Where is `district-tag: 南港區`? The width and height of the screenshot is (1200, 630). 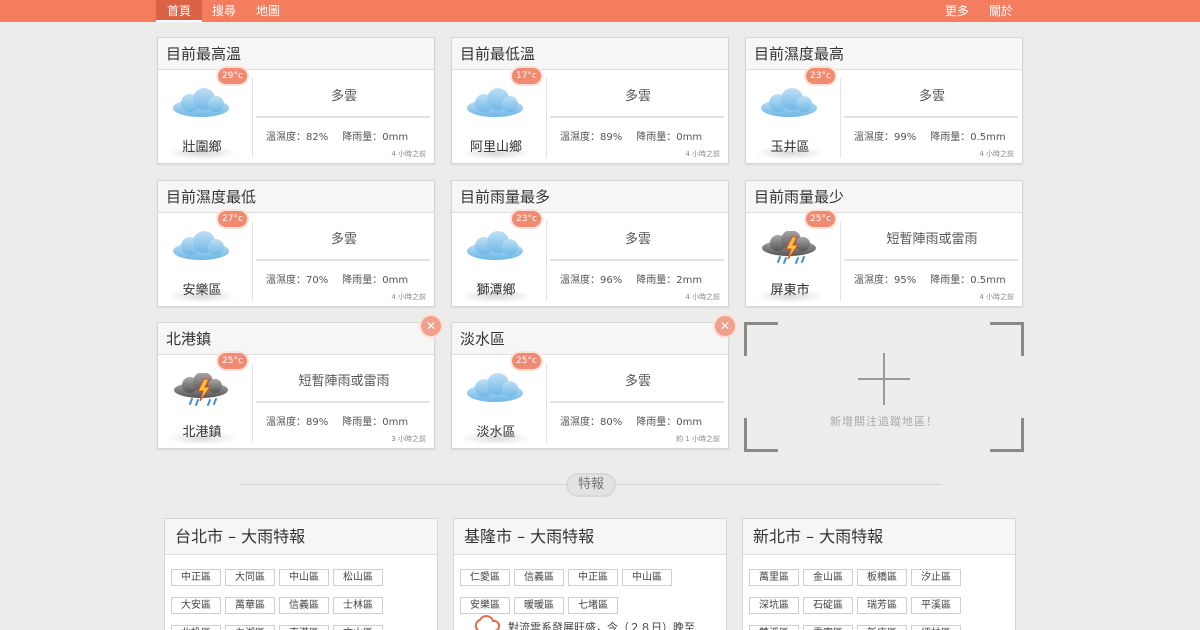
district-tag: 南港區 is located at coordinates (304, 627).